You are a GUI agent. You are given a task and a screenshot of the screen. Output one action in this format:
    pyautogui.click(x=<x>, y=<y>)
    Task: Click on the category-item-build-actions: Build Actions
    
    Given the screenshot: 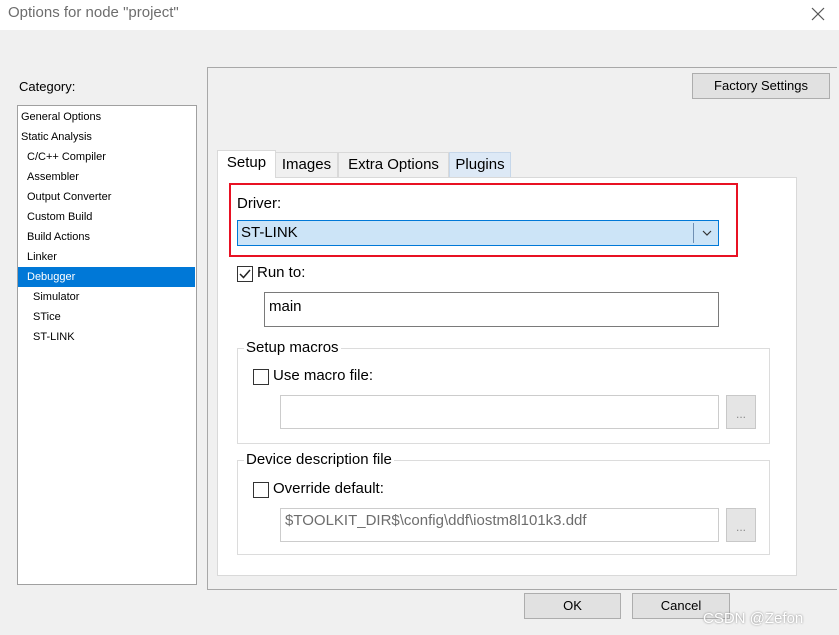 What is the action you would take?
    pyautogui.click(x=106, y=237)
    